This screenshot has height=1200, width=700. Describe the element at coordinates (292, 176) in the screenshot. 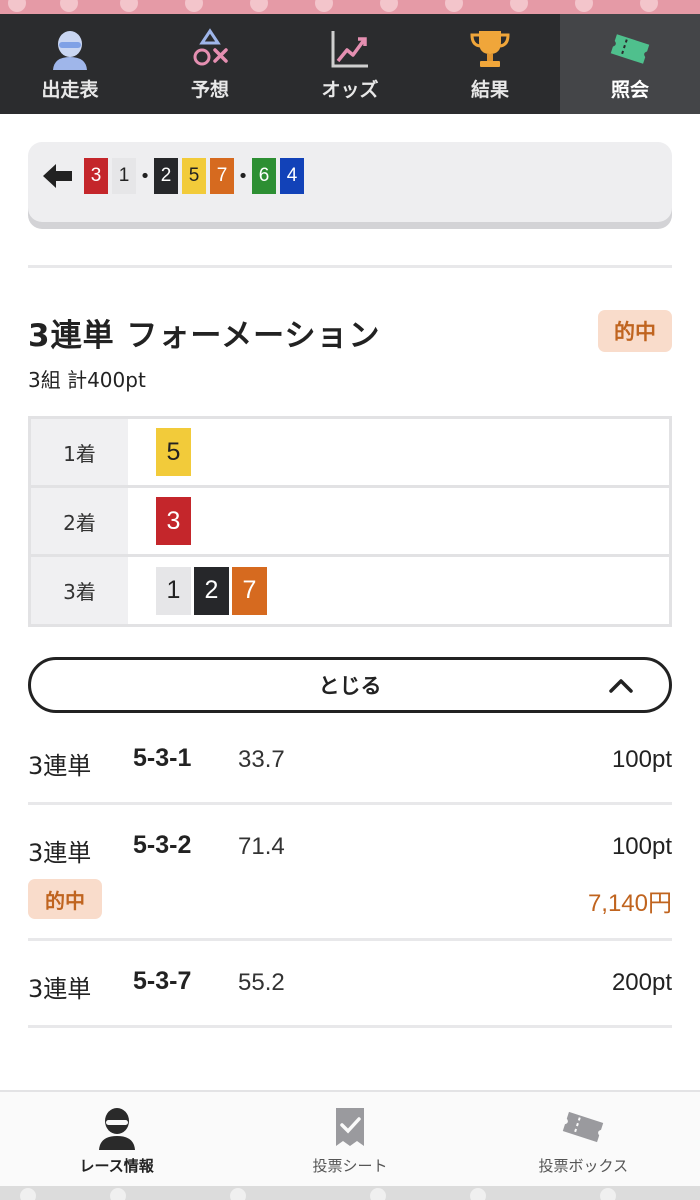

I see `boat-number-4: 4` at that location.